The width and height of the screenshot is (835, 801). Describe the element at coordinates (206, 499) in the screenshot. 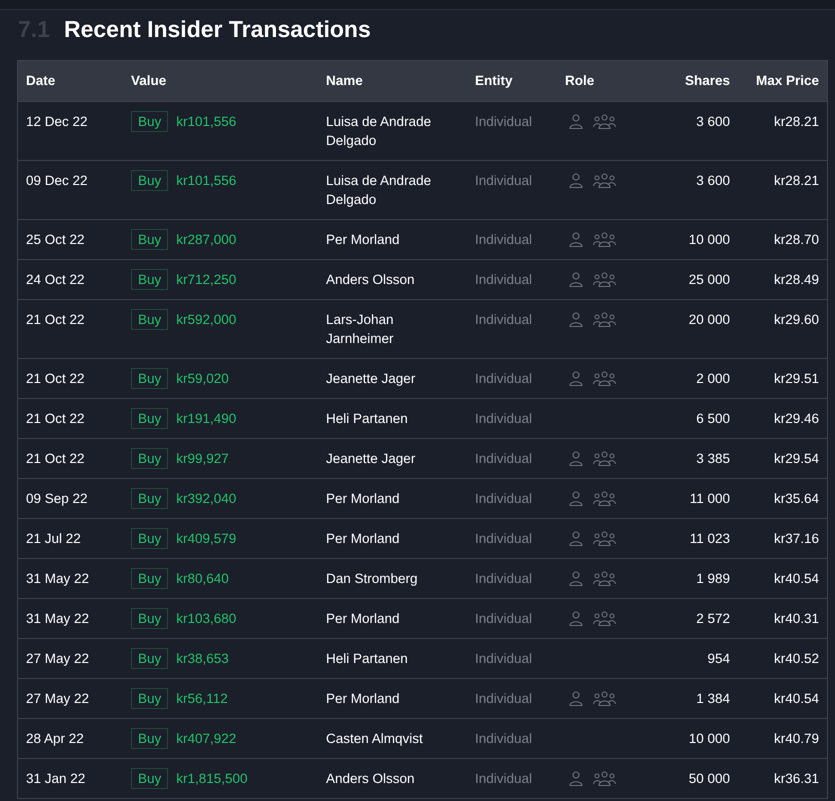

I see `value-cell-text: kr392,040` at that location.